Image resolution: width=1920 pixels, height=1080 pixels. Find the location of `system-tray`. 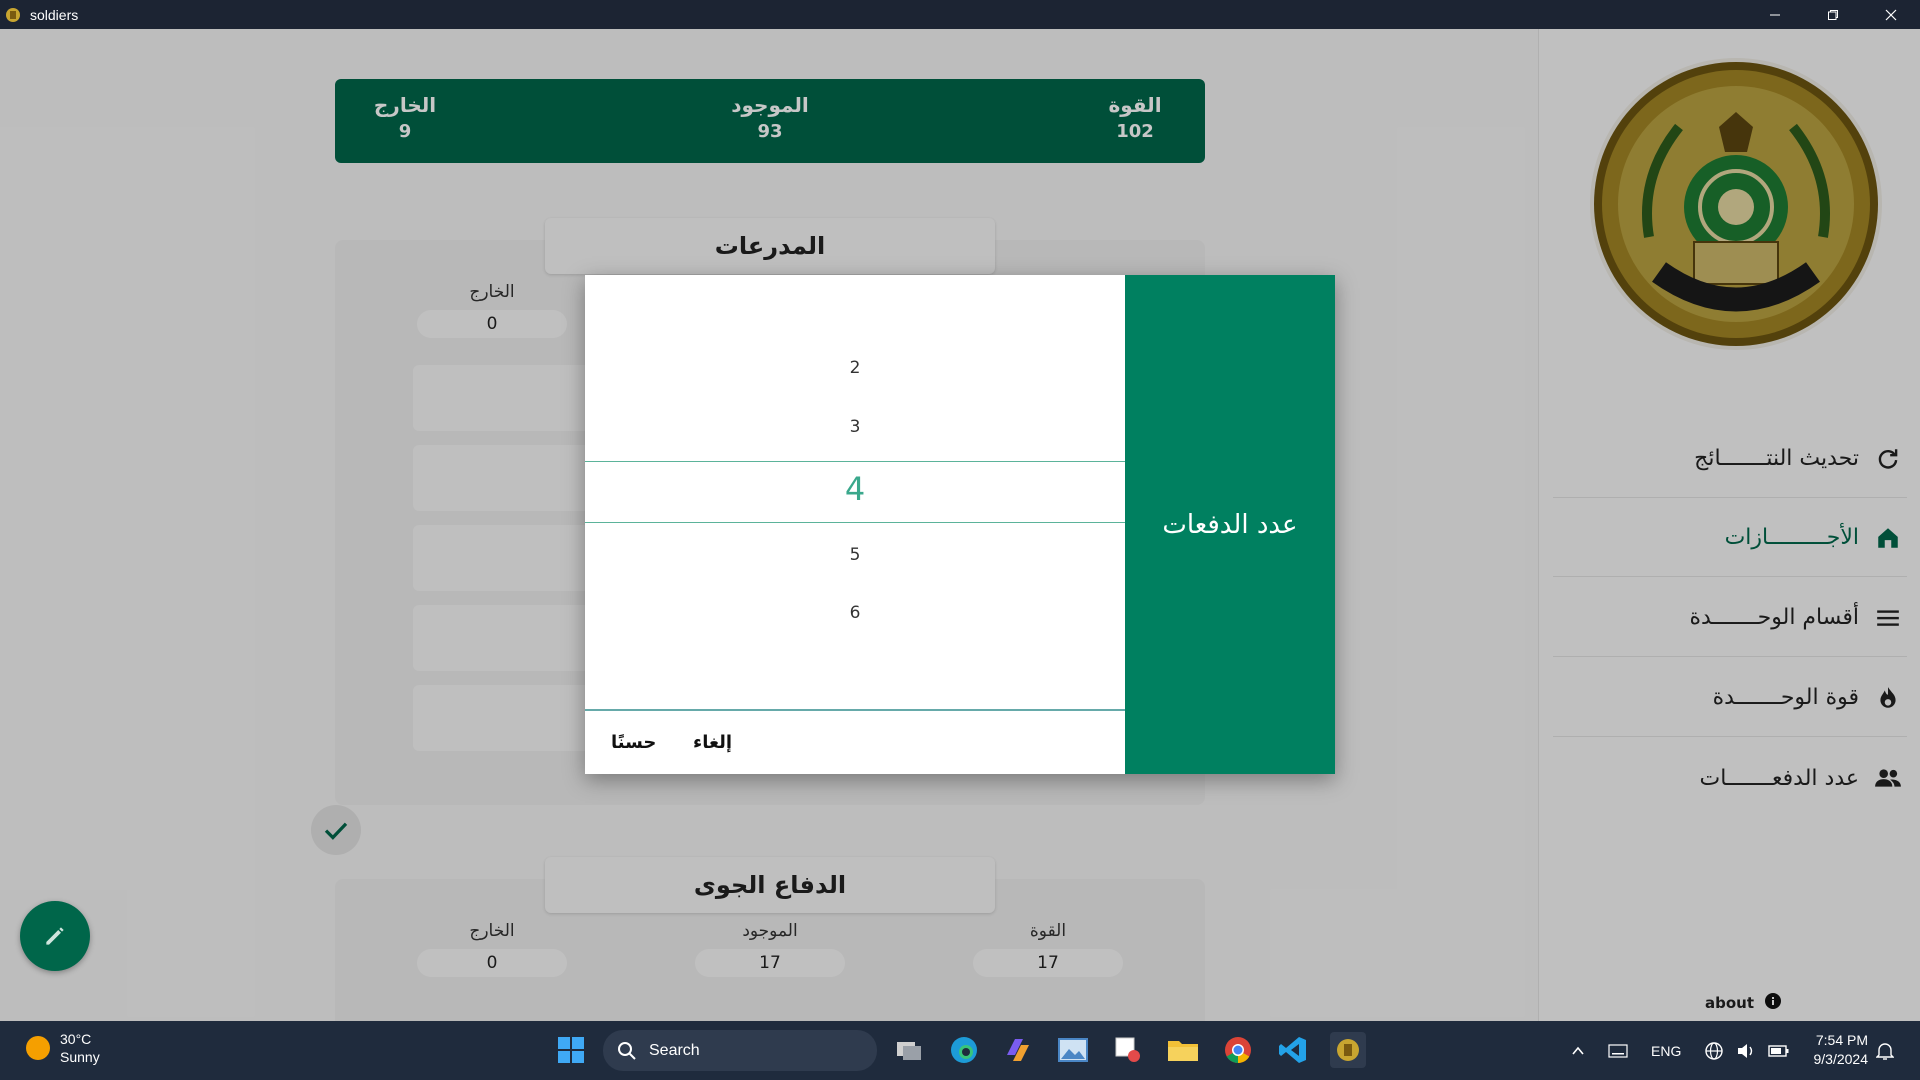

system-tray is located at coordinates (1747, 1050).